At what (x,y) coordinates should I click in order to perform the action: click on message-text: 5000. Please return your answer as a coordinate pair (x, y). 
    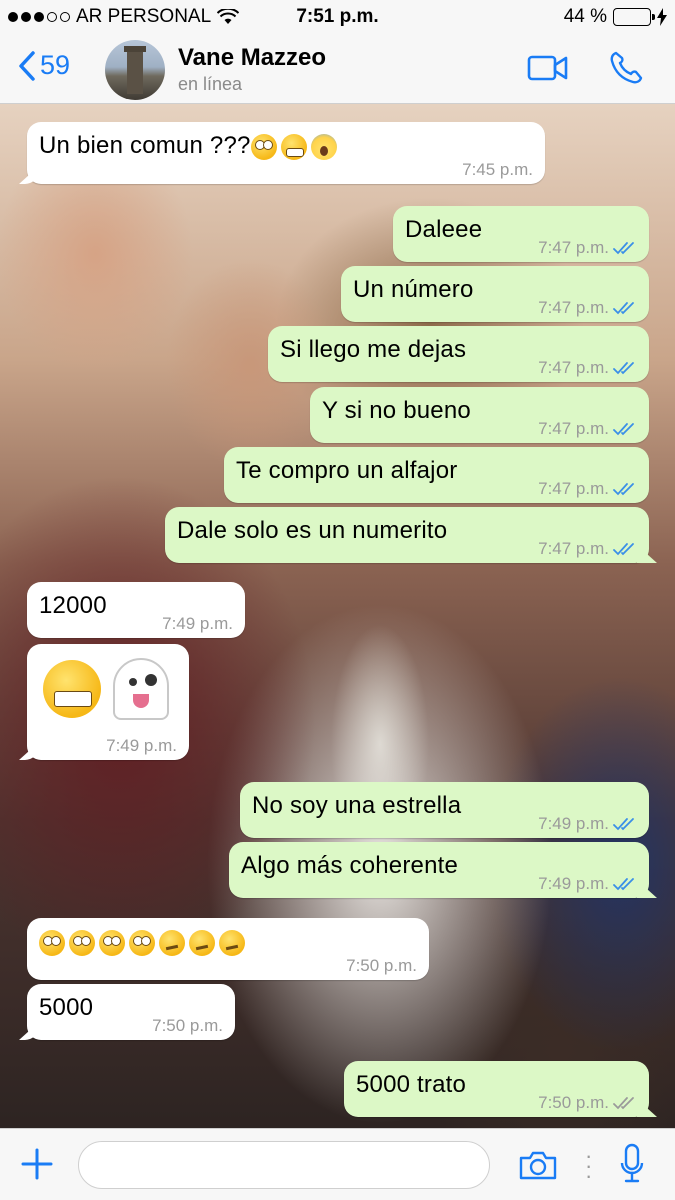
    Looking at the image, I should click on (66, 1007).